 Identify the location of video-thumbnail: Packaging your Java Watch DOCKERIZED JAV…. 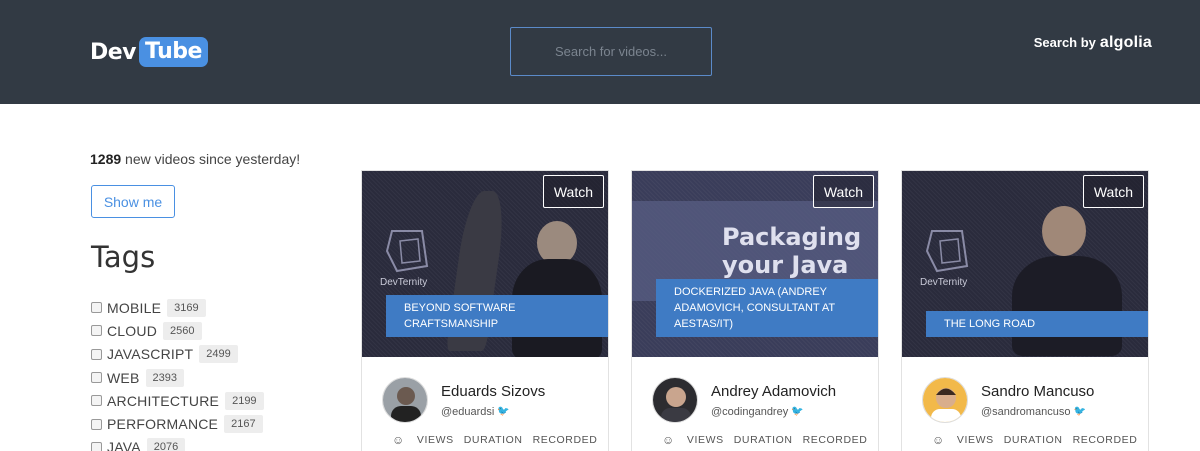
(755, 264).